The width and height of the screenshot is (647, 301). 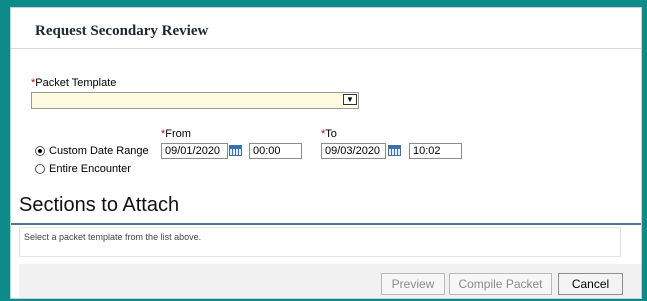 I want to click on chevron-down-icon: ▼, so click(x=350, y=99).